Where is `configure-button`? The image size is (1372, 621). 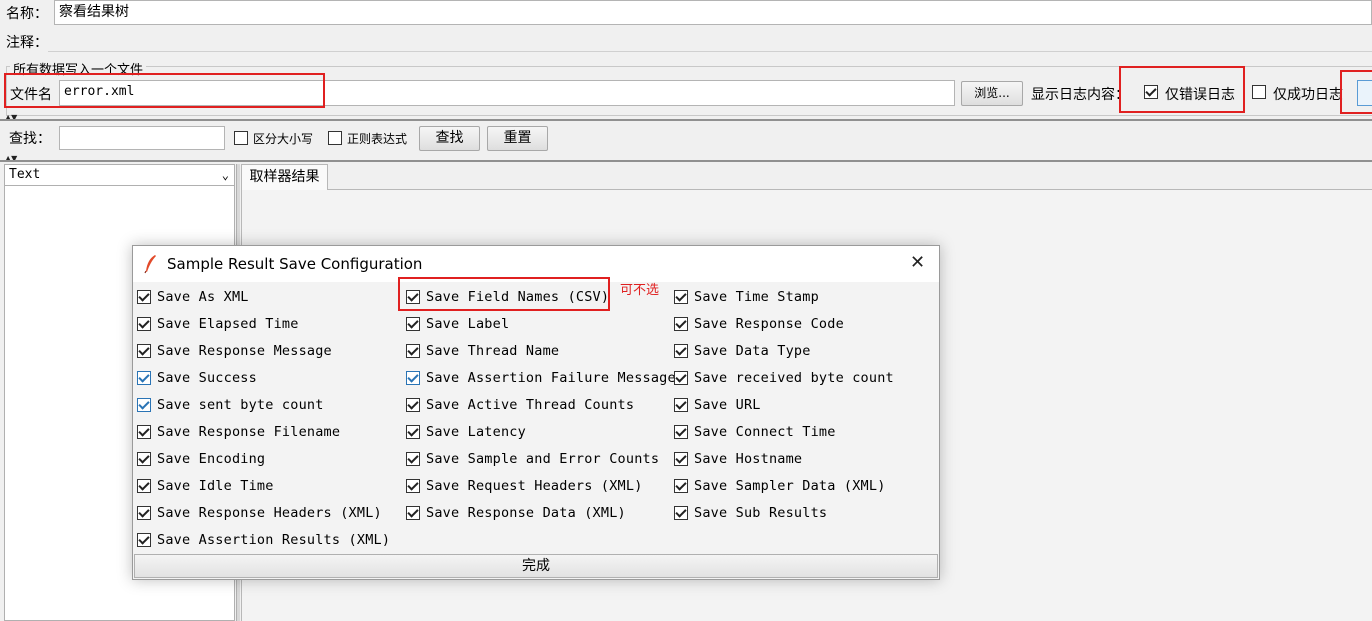 configure-button is located at coordinates (1364, 93).